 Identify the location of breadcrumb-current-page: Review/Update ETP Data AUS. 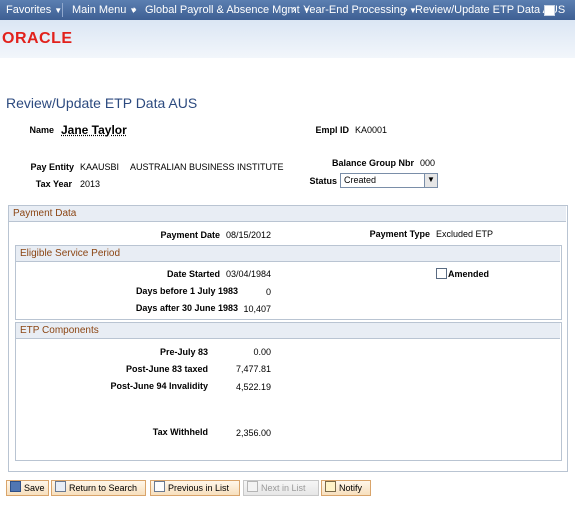
(490, 10).